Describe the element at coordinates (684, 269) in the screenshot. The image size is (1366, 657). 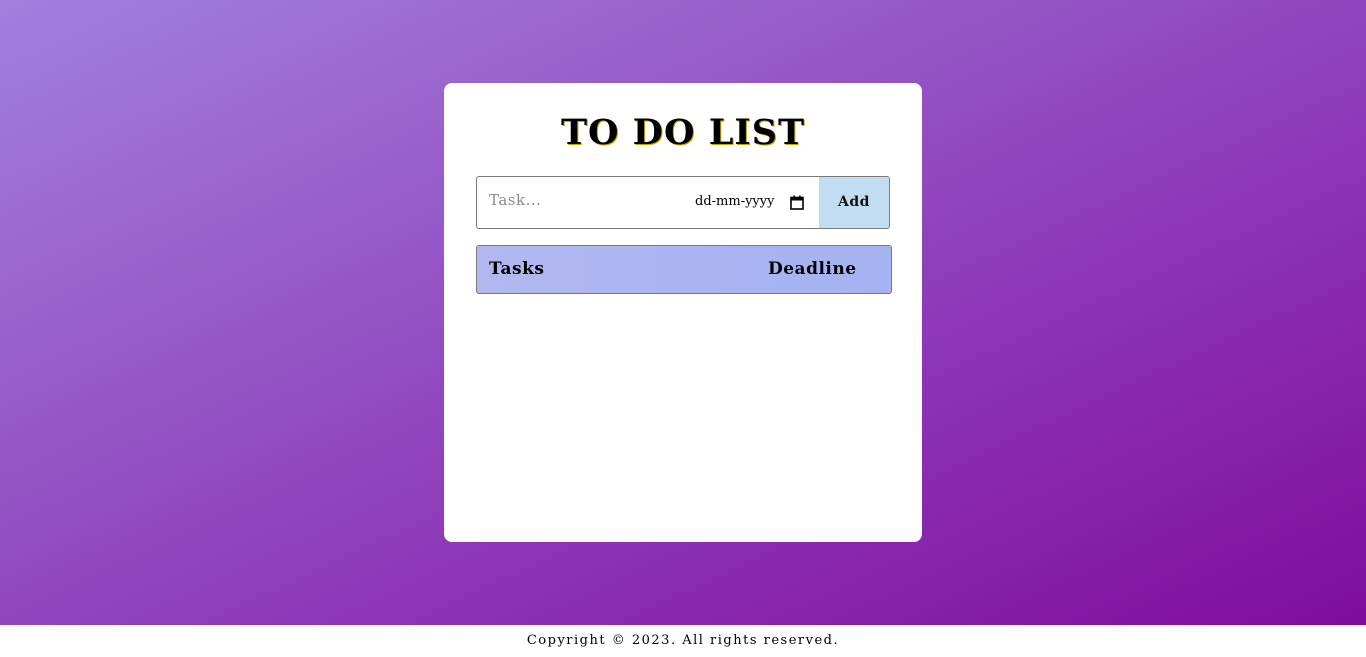
I see `task-table-header: Tasks Deadline` at that location.